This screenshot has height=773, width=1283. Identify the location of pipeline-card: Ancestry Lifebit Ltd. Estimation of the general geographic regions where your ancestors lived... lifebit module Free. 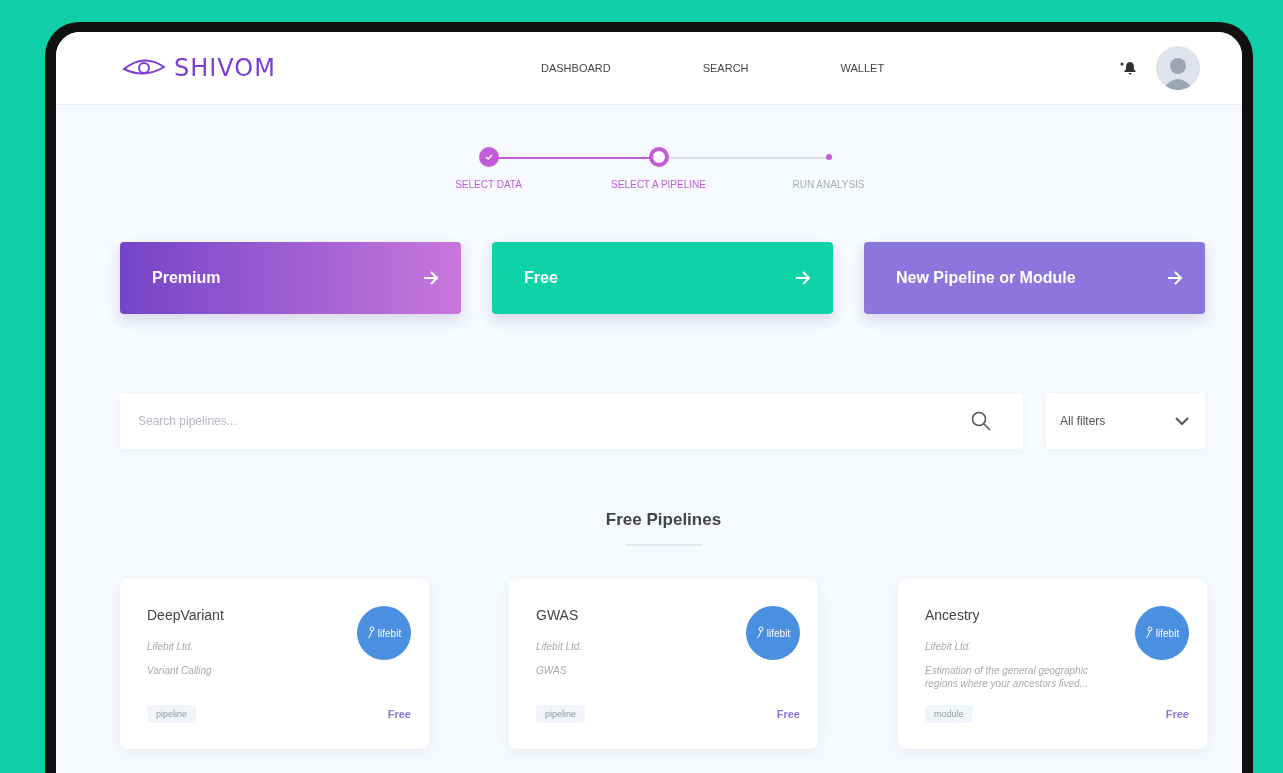
(1052, 664).